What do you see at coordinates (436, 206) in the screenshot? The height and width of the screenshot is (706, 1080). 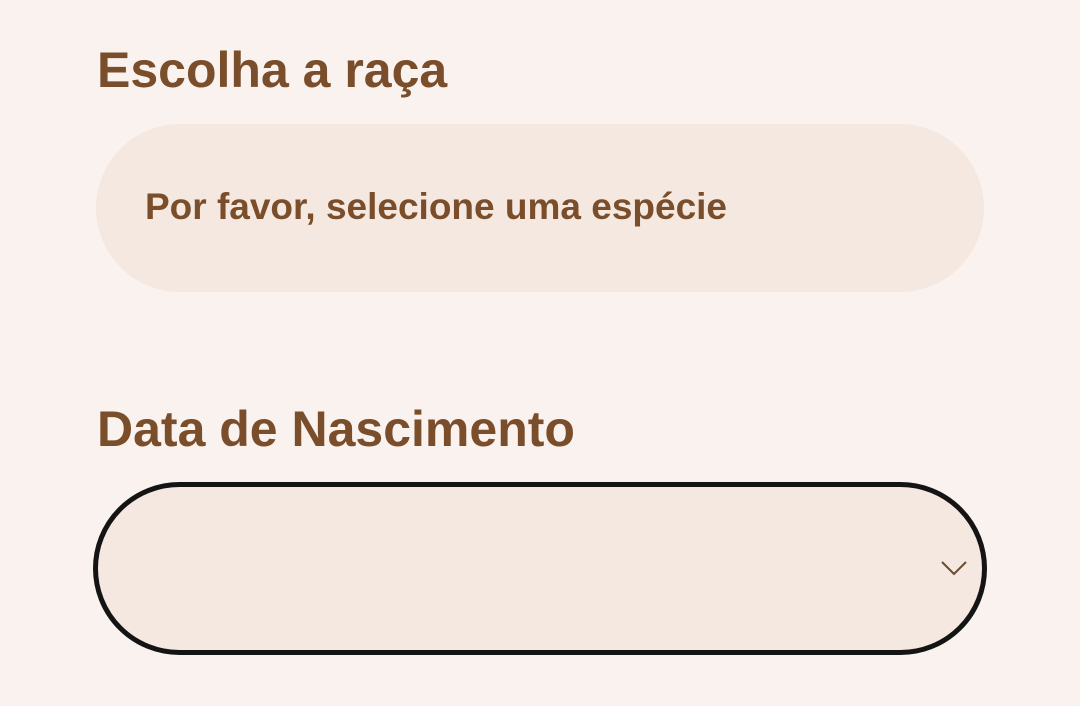 I see `breed-select-text: Por favor, selecione uma espécie` at bounding box center [436, 206].